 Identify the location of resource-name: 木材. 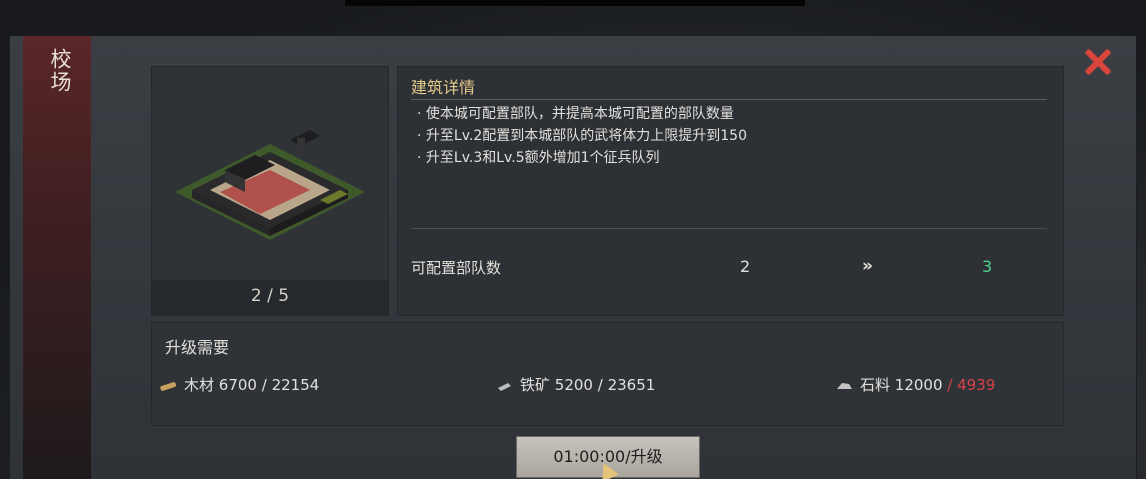
(199, 385).